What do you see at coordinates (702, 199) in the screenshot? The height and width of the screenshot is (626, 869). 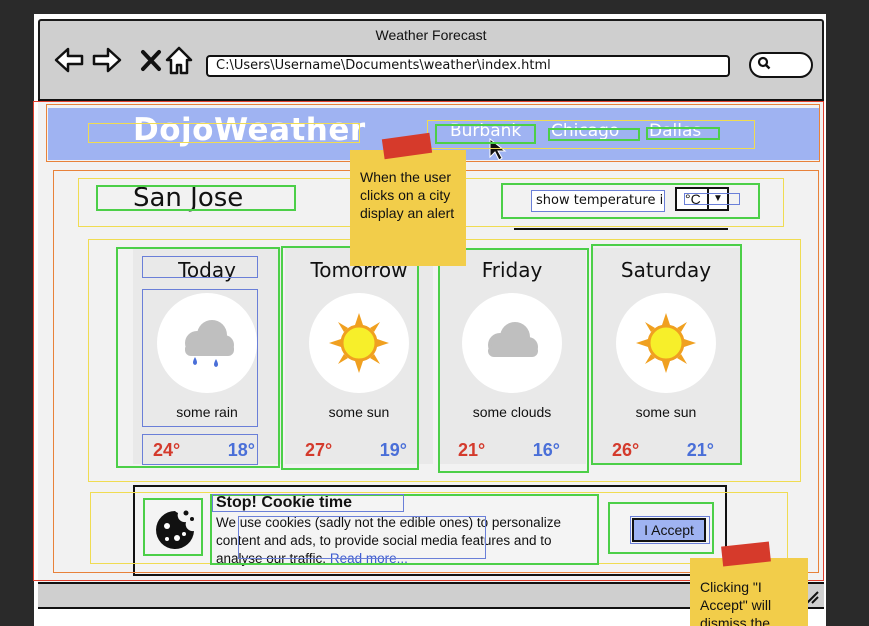 I see `temperature-unit-select: °C ▼` at bounding box center [702, 199].